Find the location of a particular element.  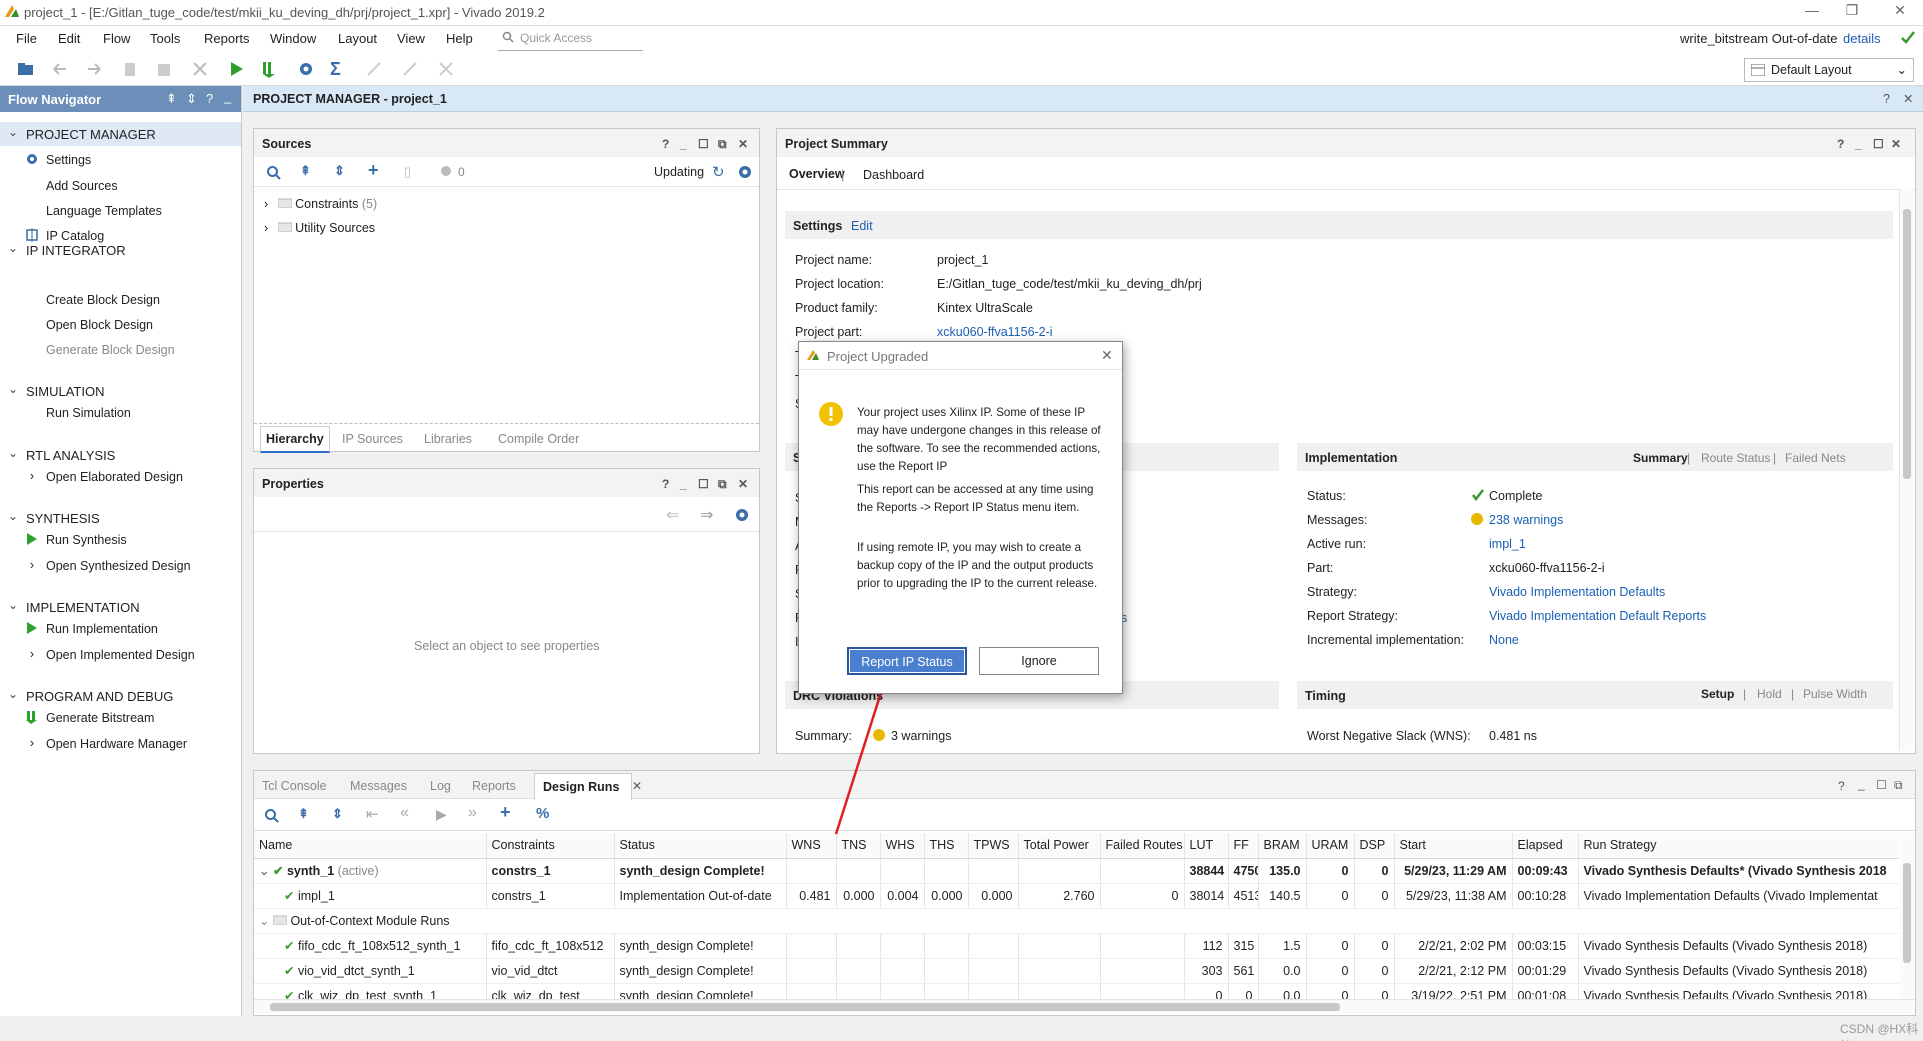

tab-tcl-console: Tcl Console is located at coordinates (294, 786).